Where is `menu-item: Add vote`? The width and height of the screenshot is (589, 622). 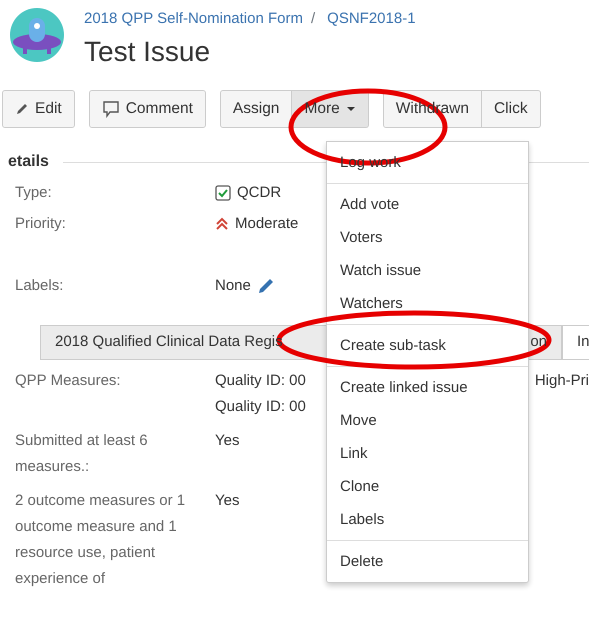
menu-item: Add vote is located at coordinates (427, 204).